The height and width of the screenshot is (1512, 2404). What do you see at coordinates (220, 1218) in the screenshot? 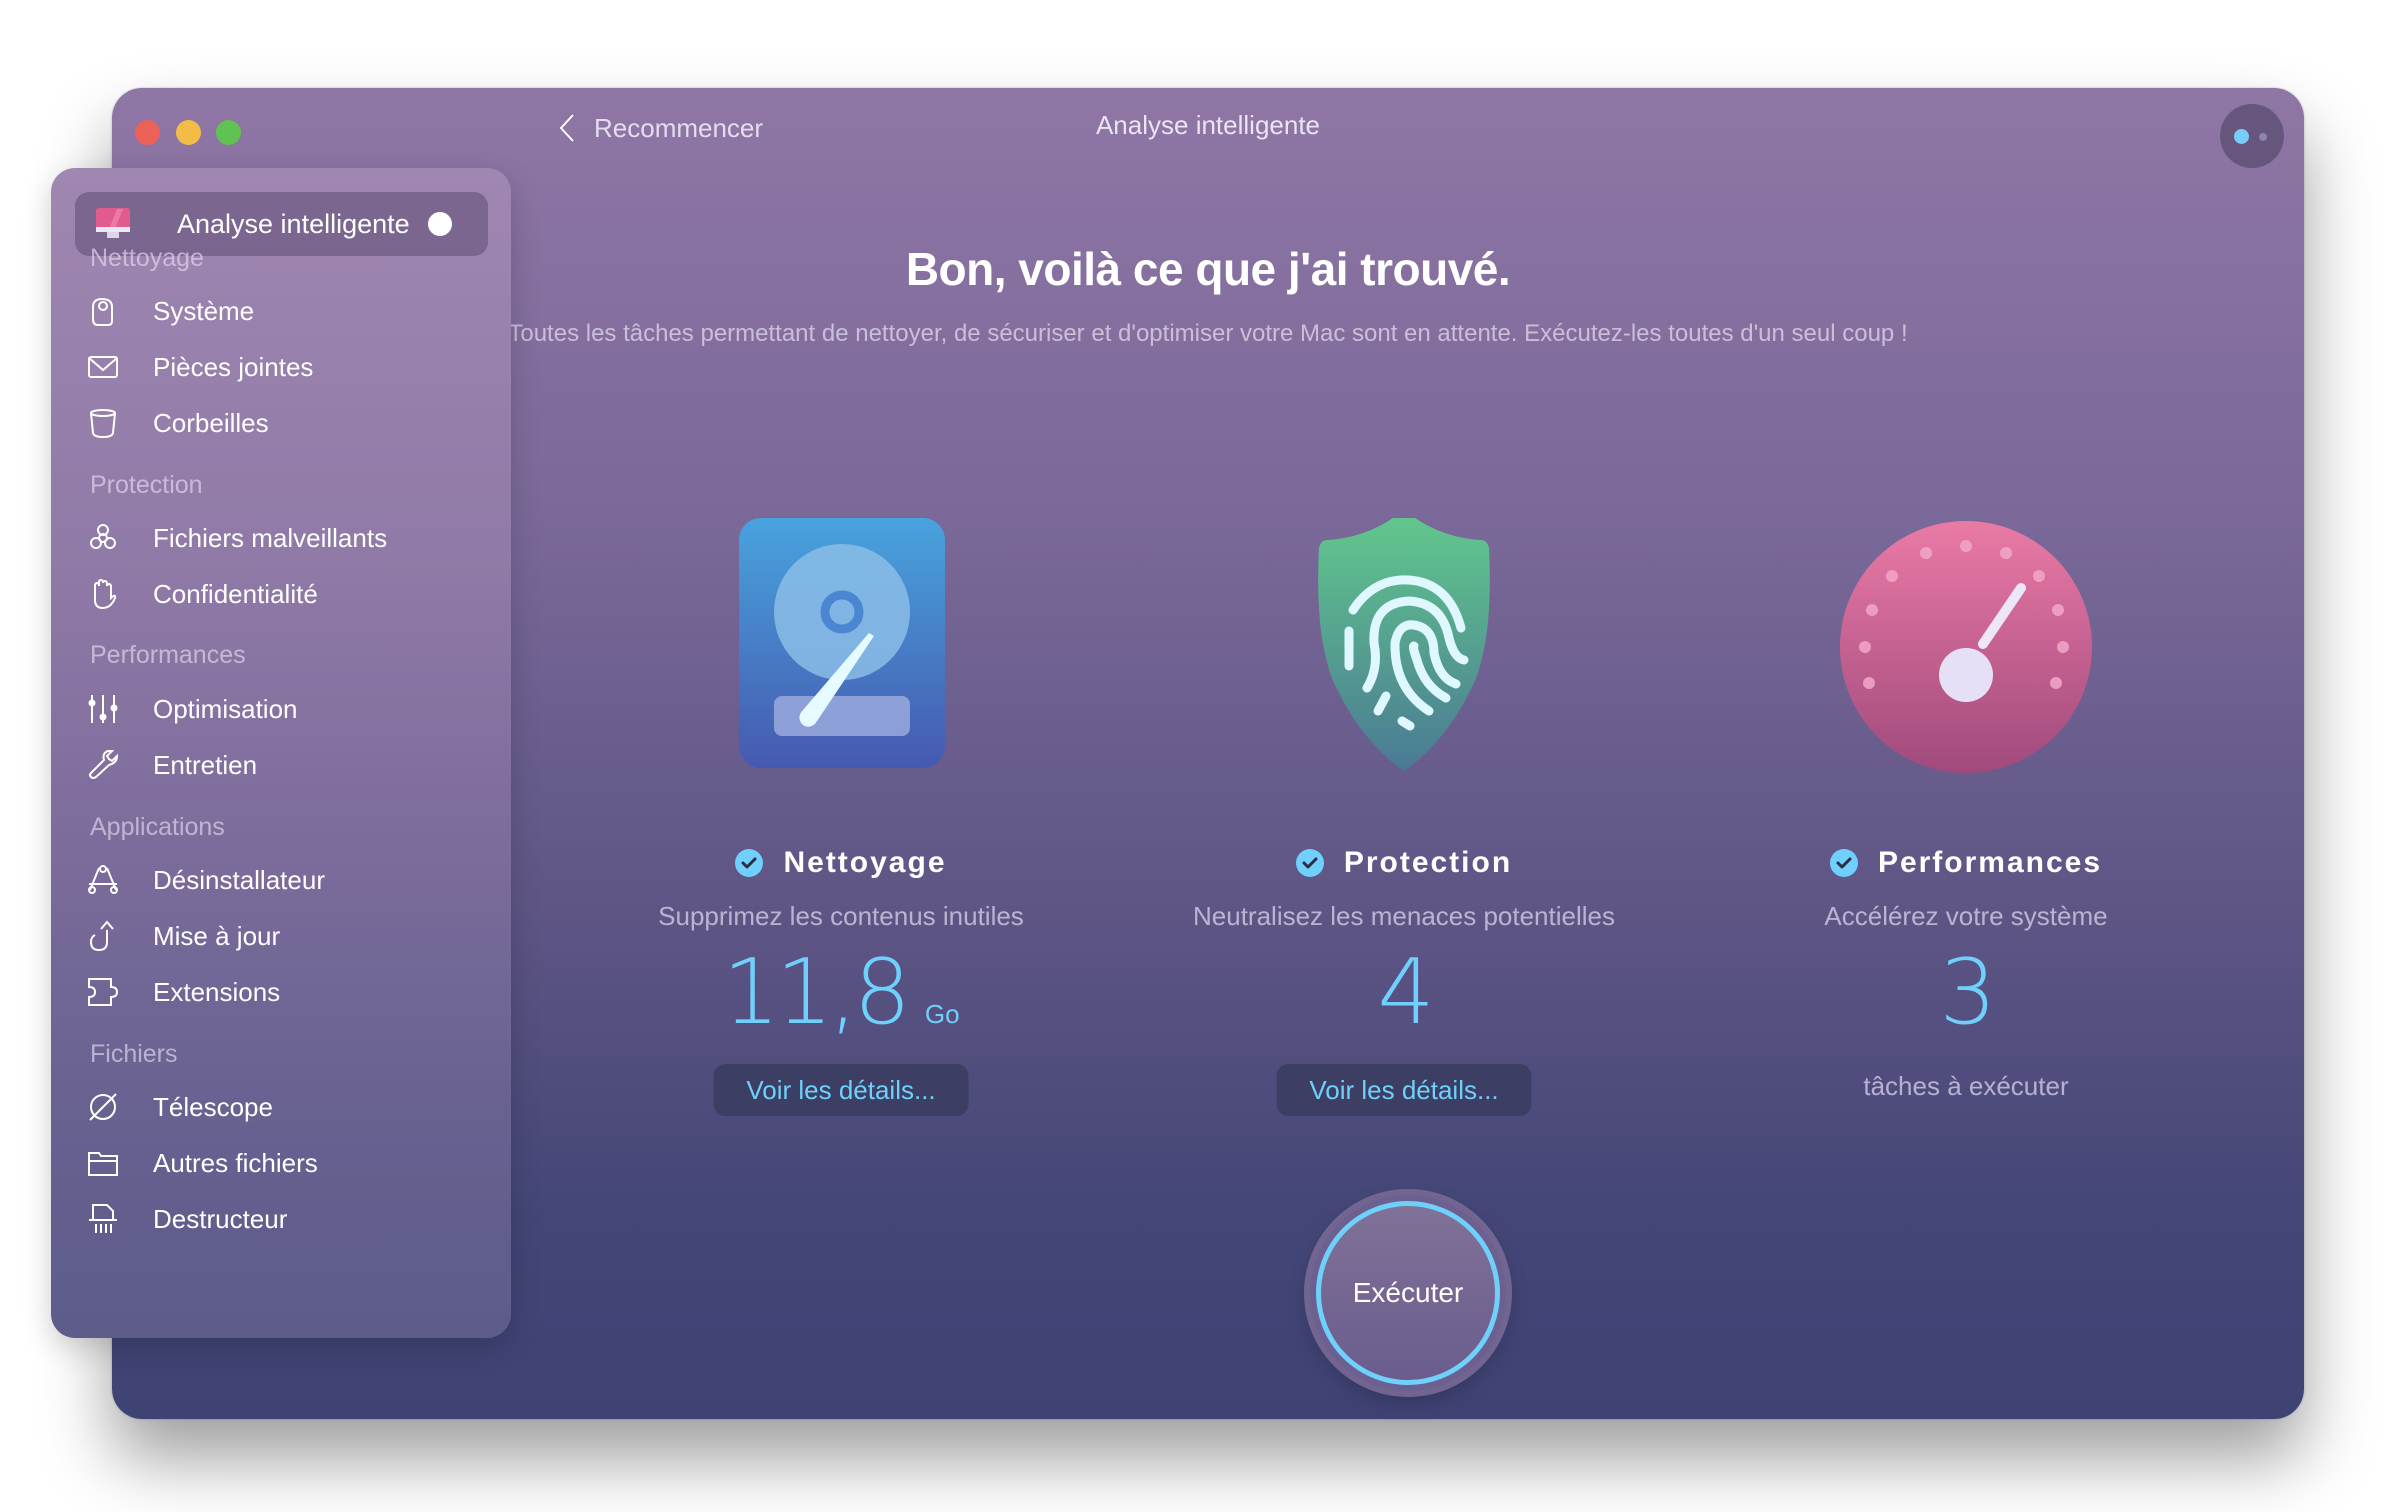
I see `sidebar-item-label: Destructeur` at bounding box center [220, 1218].